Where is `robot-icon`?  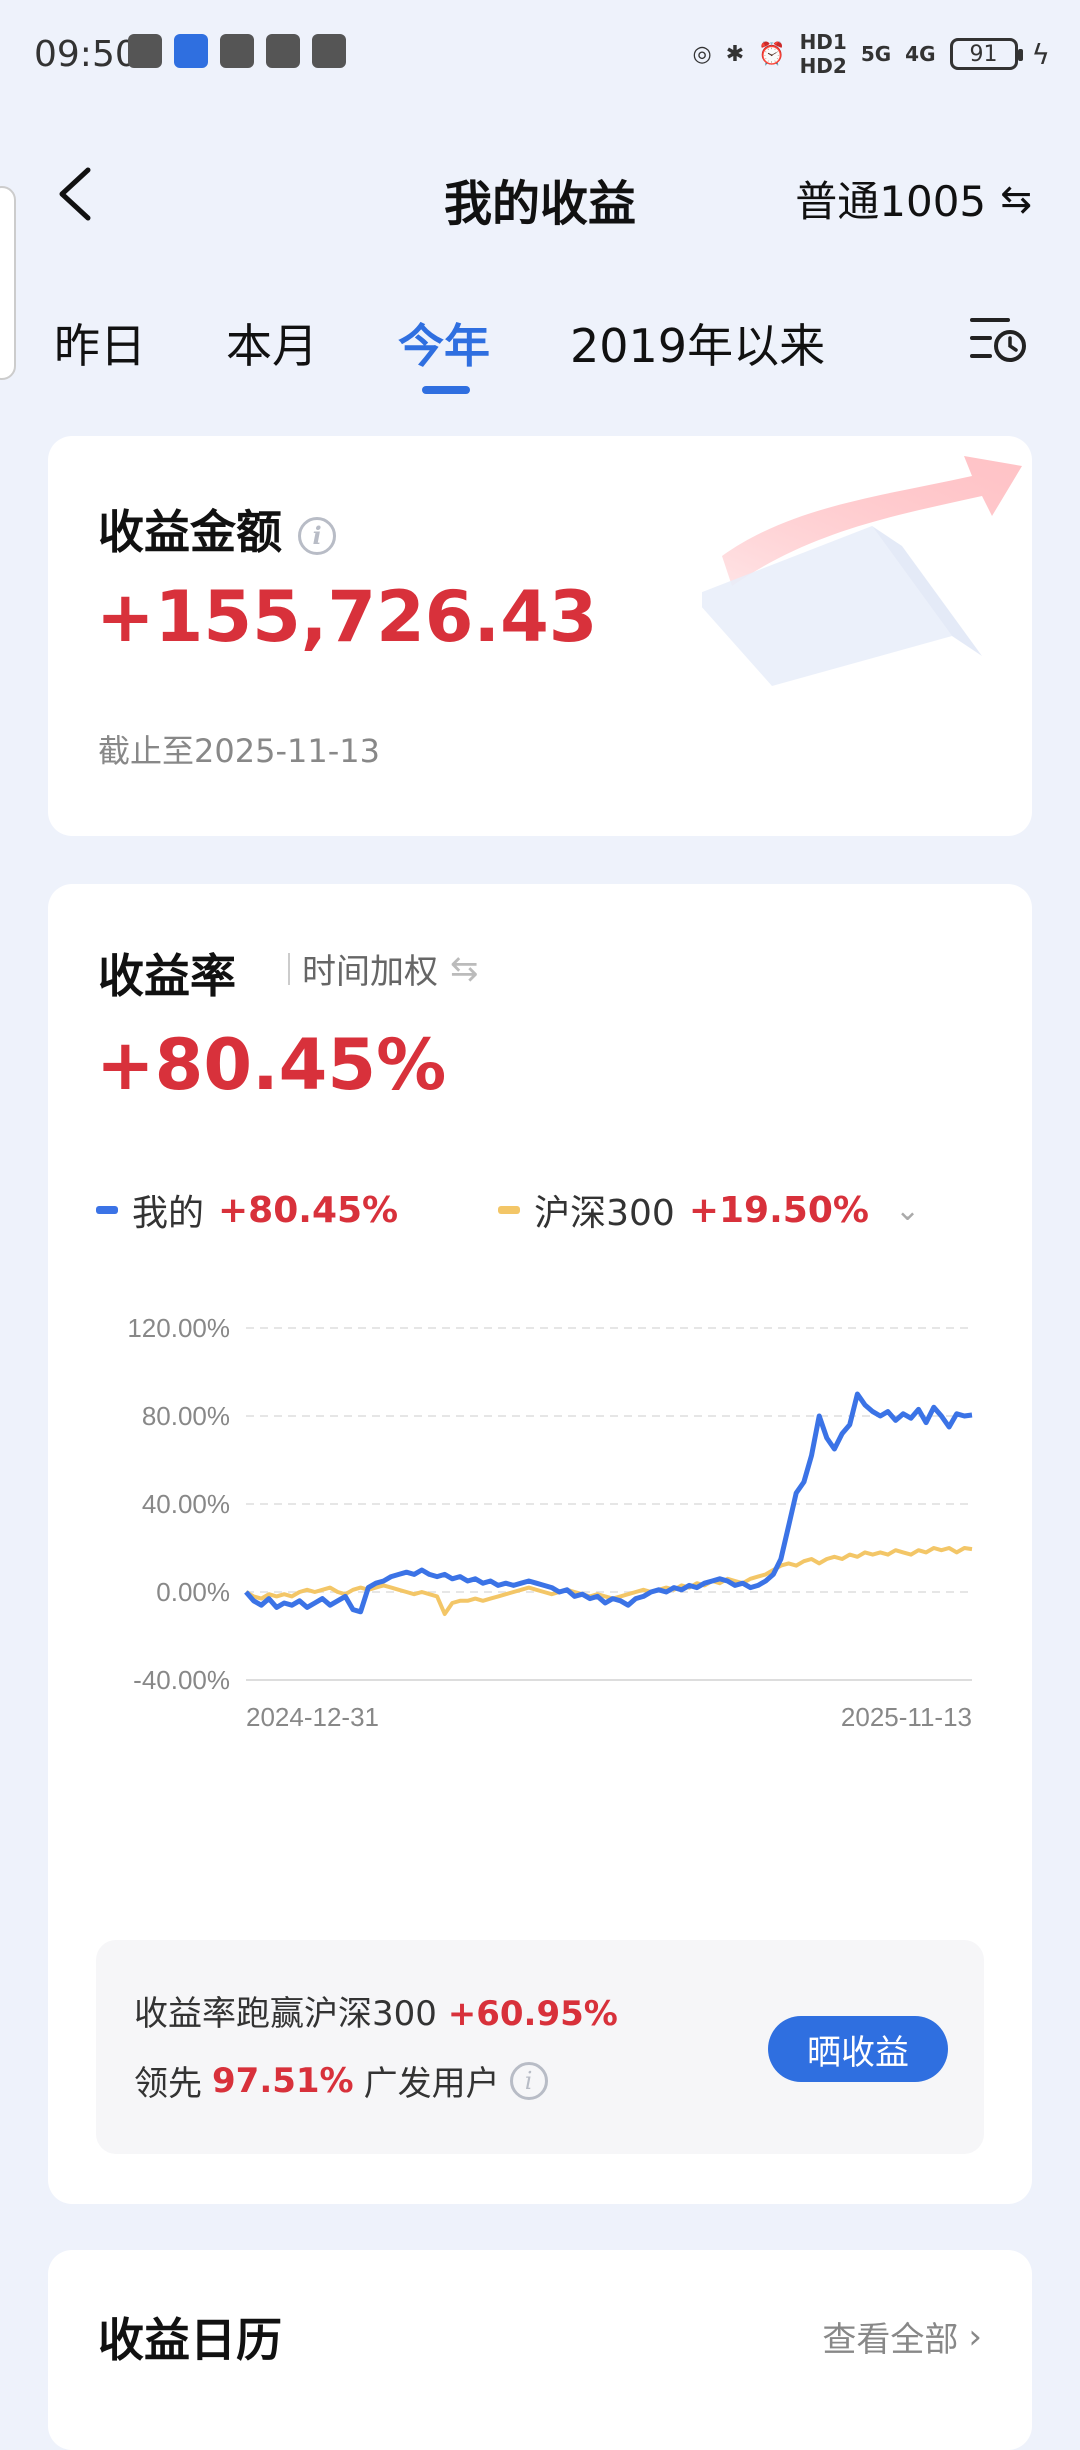
robot-icon is located at coordinates (145, 51).